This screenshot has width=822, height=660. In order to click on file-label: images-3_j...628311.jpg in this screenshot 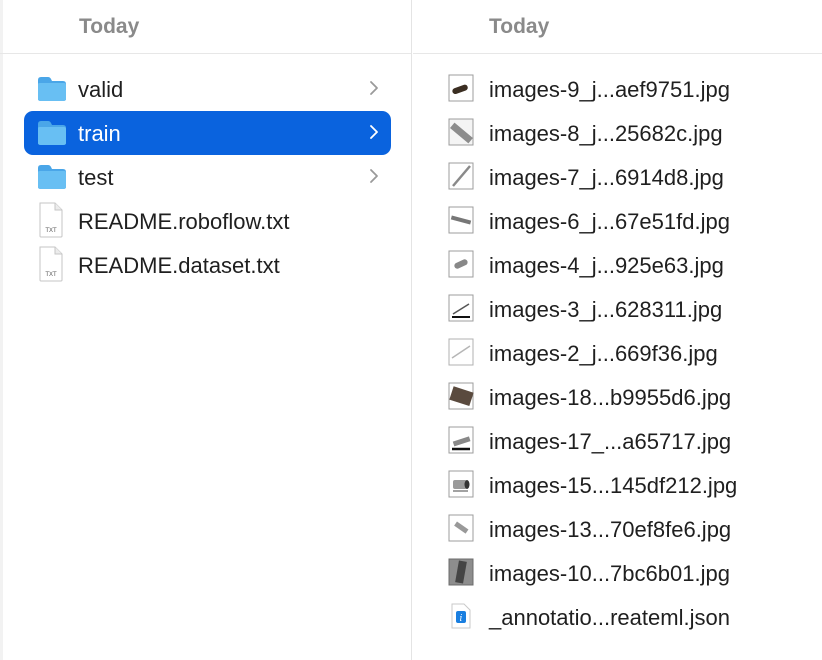, I will do `click(606, 309)`.